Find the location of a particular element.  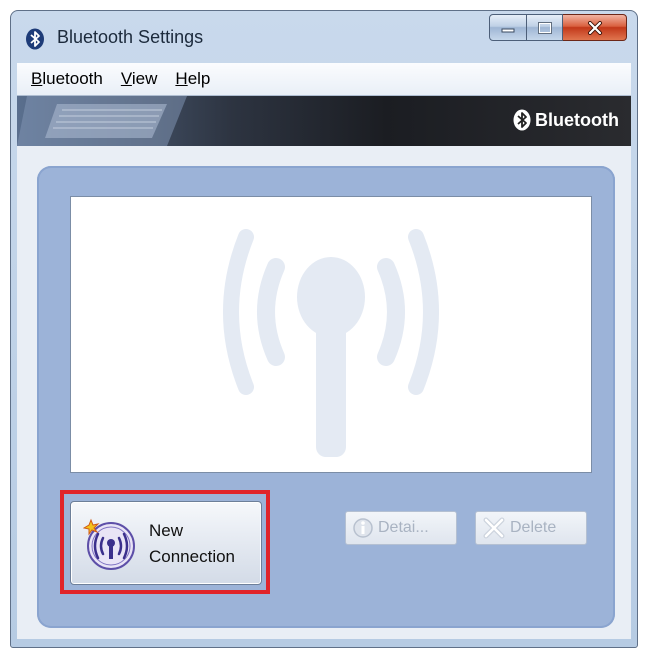

minimize-icon is located at coordinates (508, 30).